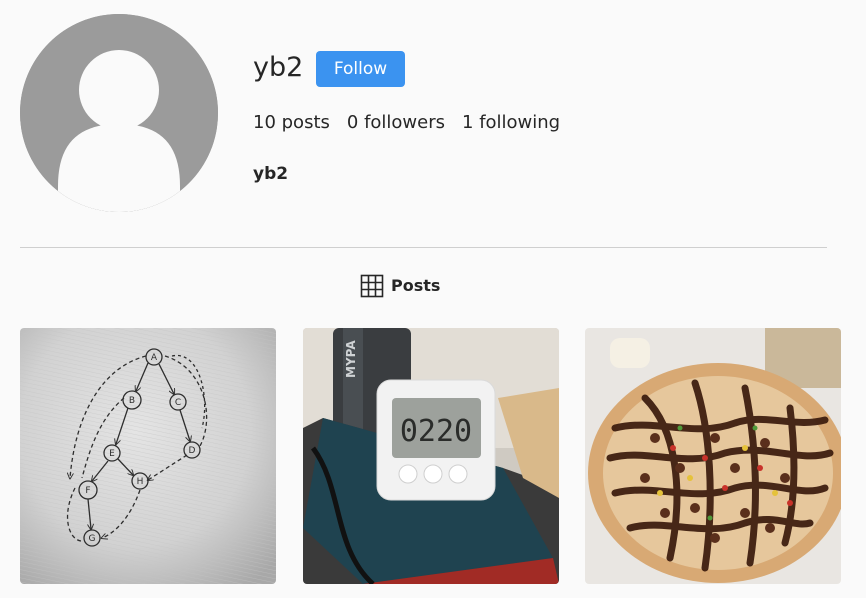 The image size is (866, 598). What do you see at coordinates (154, 358) in the screenshot?
I see `svg-text: A` at bounding box center [154, 358].